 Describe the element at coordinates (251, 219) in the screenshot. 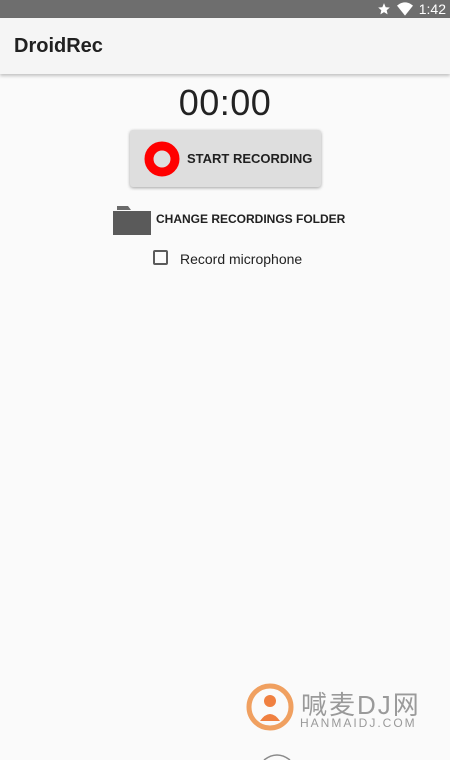

I see `change-folder-label: CHANGE RECORDINGS FOLDER` at that location.